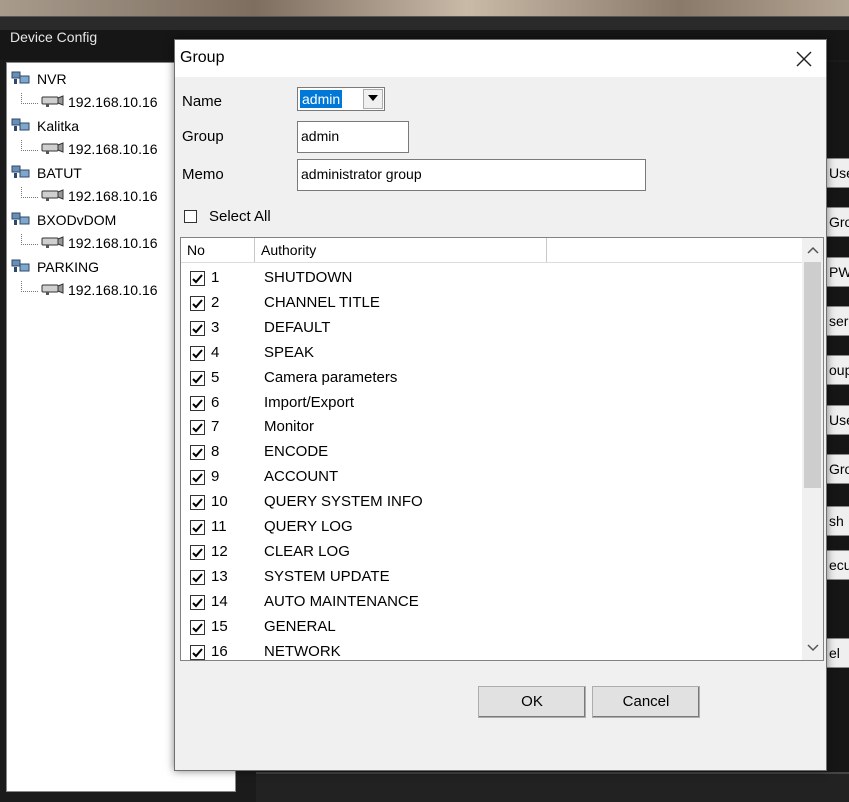 This screenshot has height=802, width=849. I want to click on authority-row: 6 Import/Export, so click(491, 403).